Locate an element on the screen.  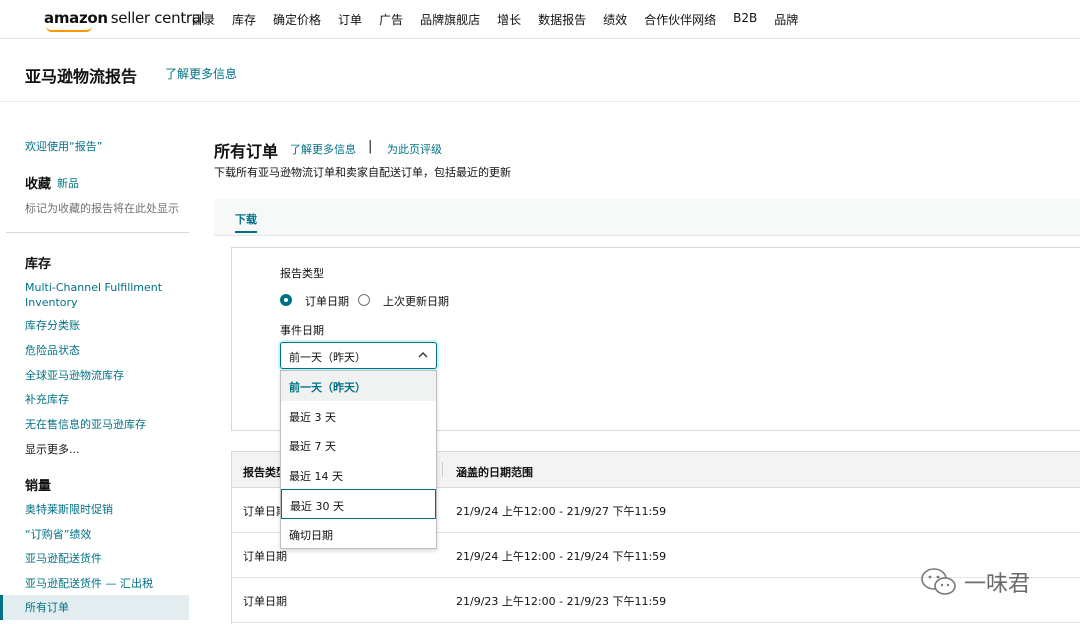
report-learn-more-link: 了解更多信息 is located at coordinates (323, 149).